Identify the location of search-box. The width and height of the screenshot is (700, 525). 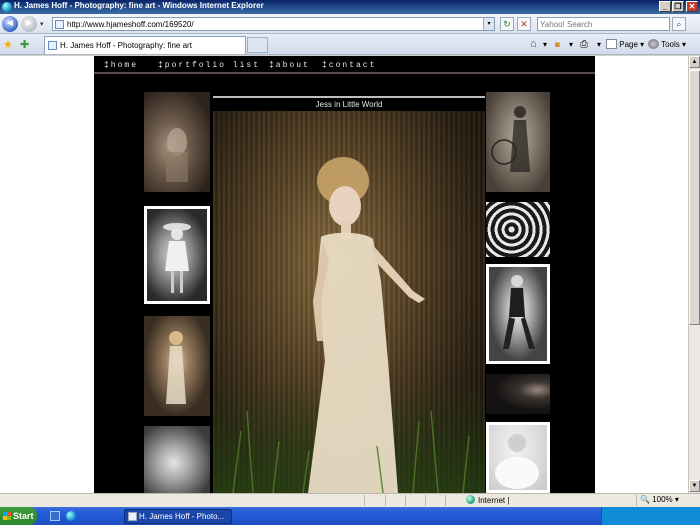
(603, 24).